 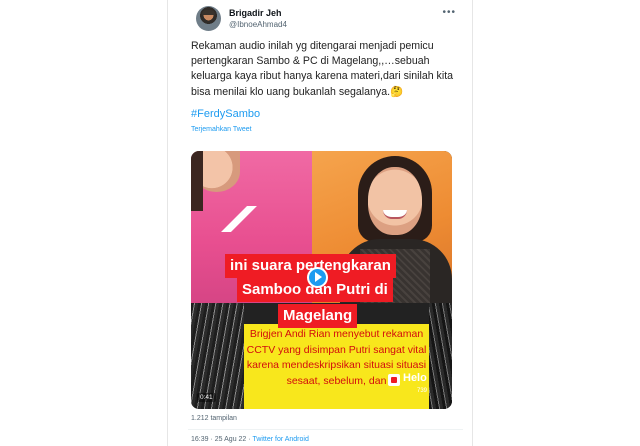 What do you see at coordinates (415, 378) in the screenshot?
I see `watermark-label: Helo` at bounding box center [415, 378].